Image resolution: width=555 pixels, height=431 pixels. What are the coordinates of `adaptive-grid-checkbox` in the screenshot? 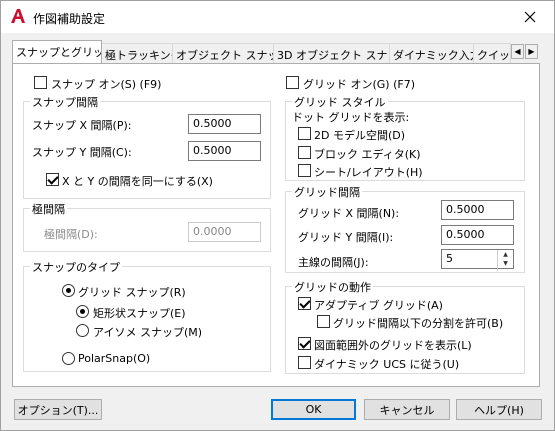 It's located at (304, 303).